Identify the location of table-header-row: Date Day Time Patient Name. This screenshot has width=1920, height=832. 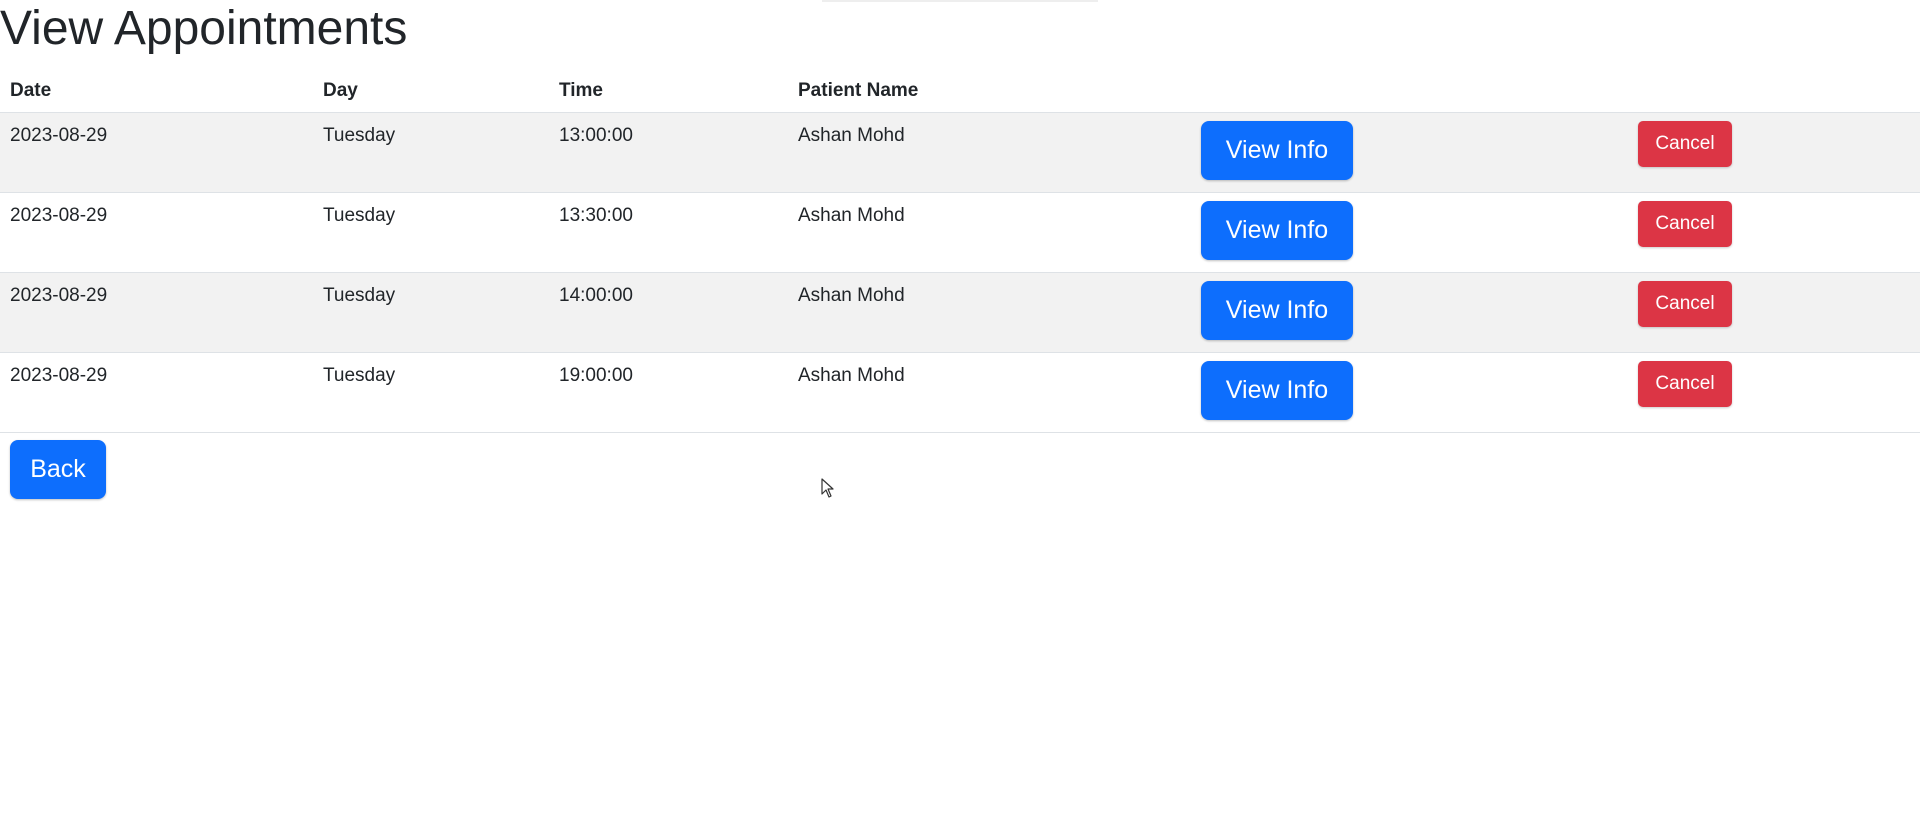
(960, 91).